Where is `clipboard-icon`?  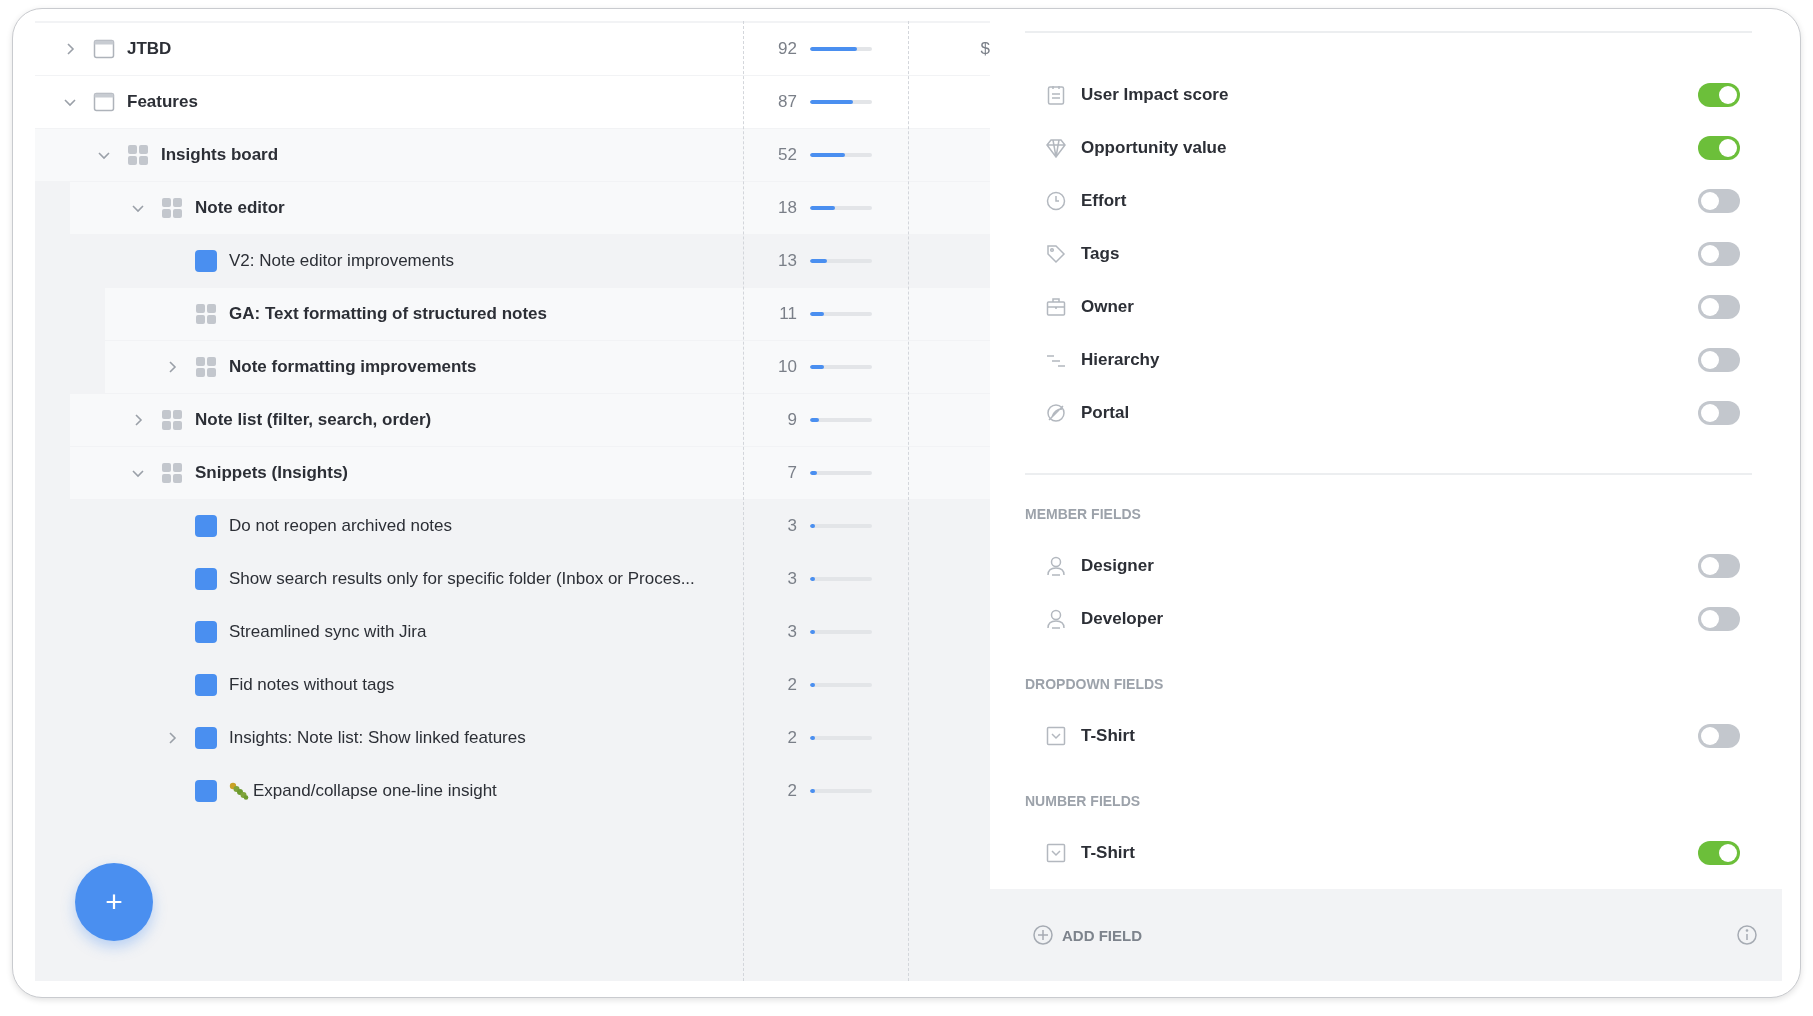 clipboard-icon is located at coordinates (1056, 94).